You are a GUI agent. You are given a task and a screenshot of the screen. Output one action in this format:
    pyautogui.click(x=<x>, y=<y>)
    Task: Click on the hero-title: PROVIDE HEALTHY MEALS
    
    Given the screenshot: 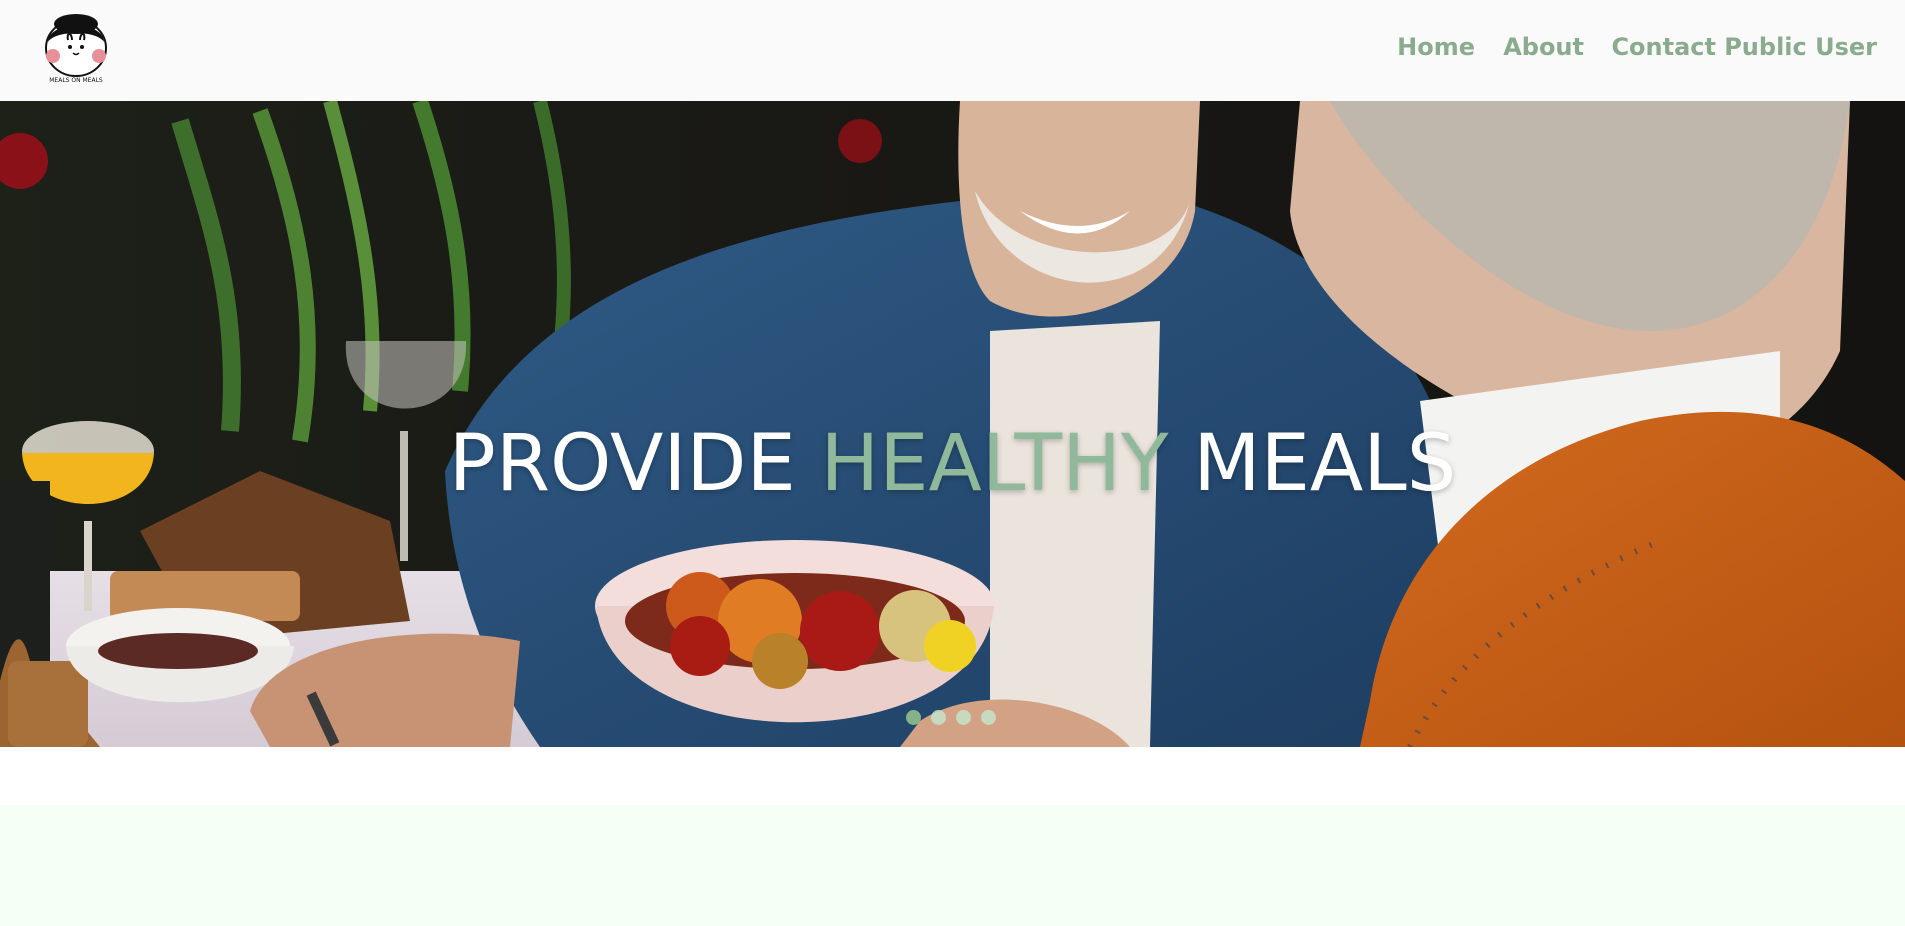 What is the action you would take?
    pyautogui.click(x=952, y=464)
    